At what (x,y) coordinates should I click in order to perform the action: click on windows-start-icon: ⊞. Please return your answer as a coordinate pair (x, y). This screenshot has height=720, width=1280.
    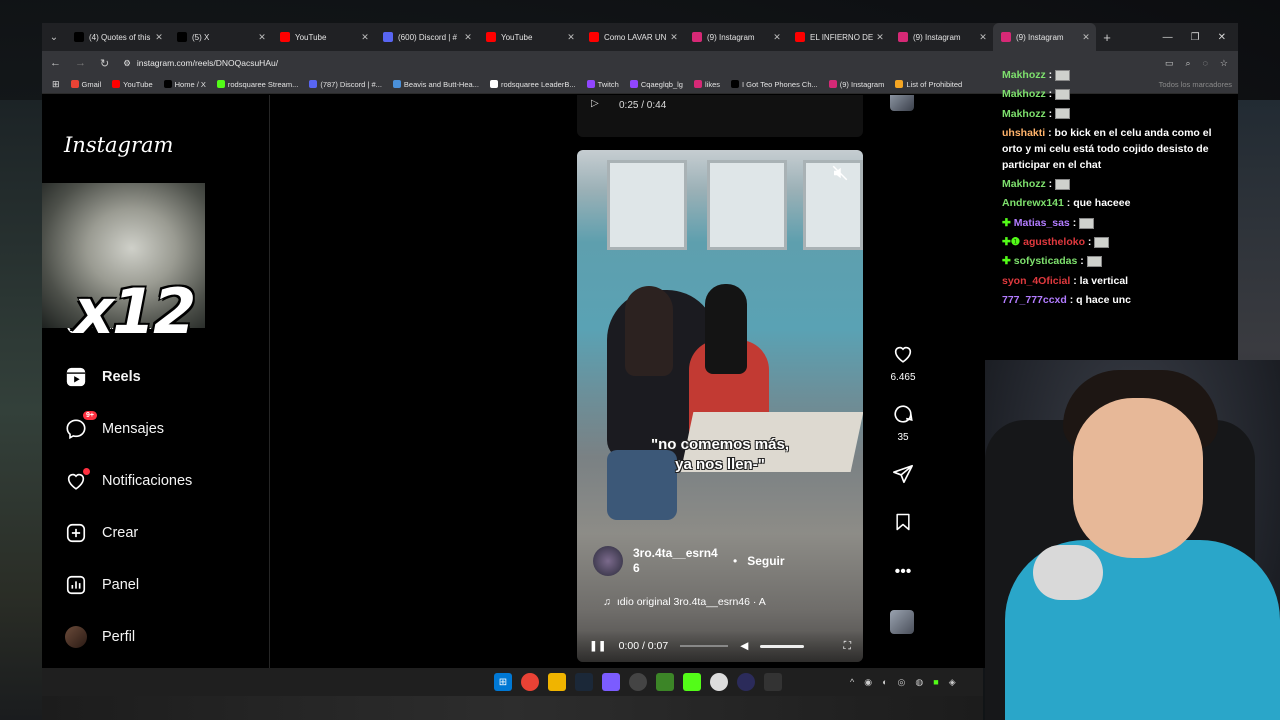
    Looking at the image, I should click on (503, 682).